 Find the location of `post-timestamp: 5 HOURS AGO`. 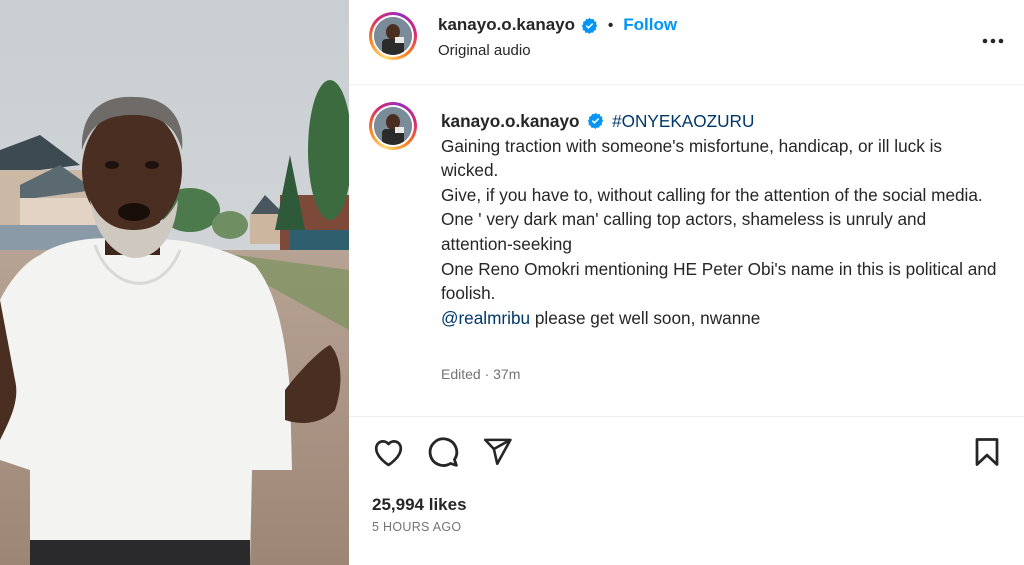

post-timestamp: 5 HOURS AGO is located at coordinates (416, 527).